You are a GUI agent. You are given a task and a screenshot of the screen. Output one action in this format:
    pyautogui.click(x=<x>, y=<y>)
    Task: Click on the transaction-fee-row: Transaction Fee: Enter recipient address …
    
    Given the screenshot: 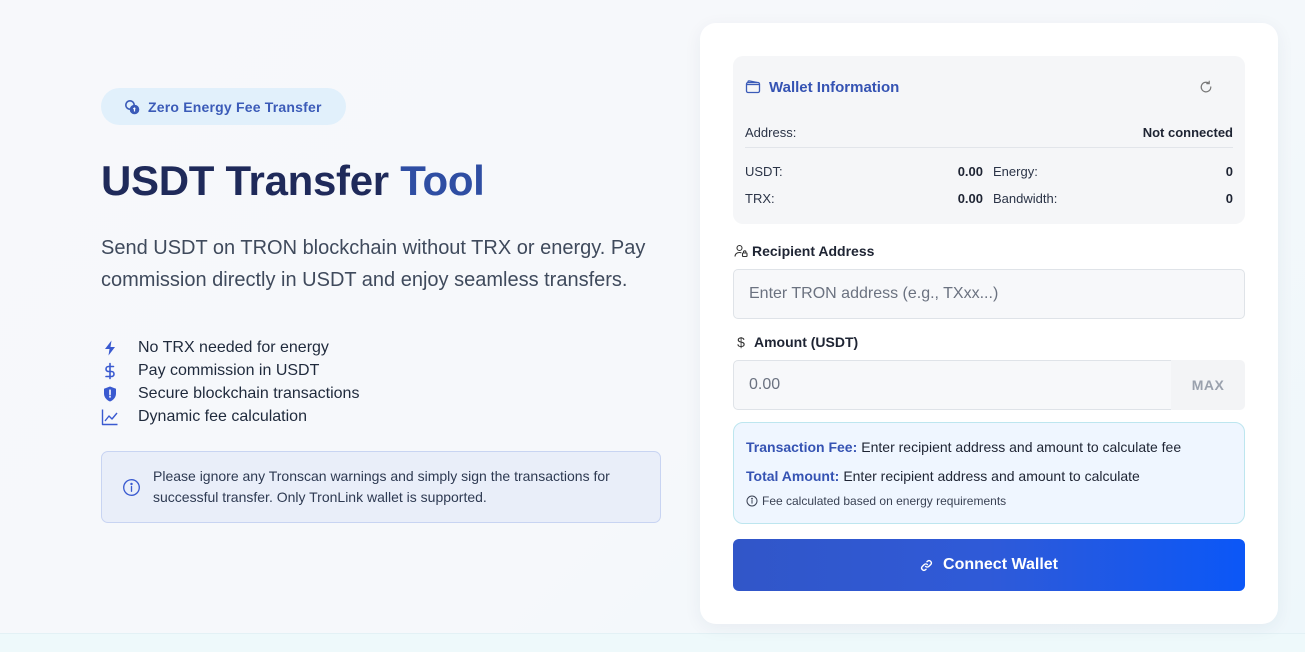 What is the action you would take?
    pyautogui.click(x=989, y=447)
    